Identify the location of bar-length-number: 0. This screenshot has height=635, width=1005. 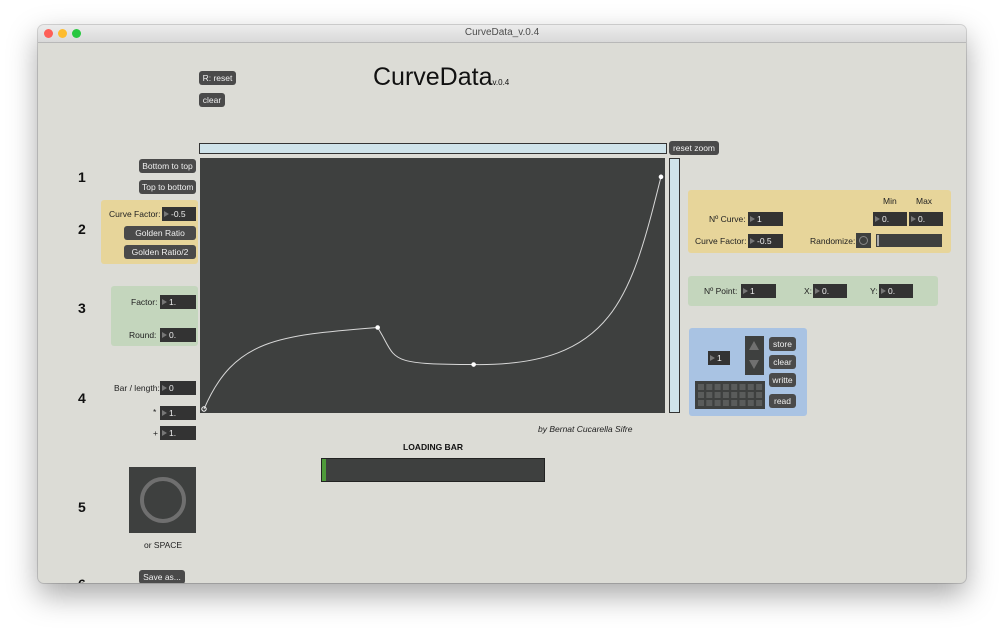
(178, 388).